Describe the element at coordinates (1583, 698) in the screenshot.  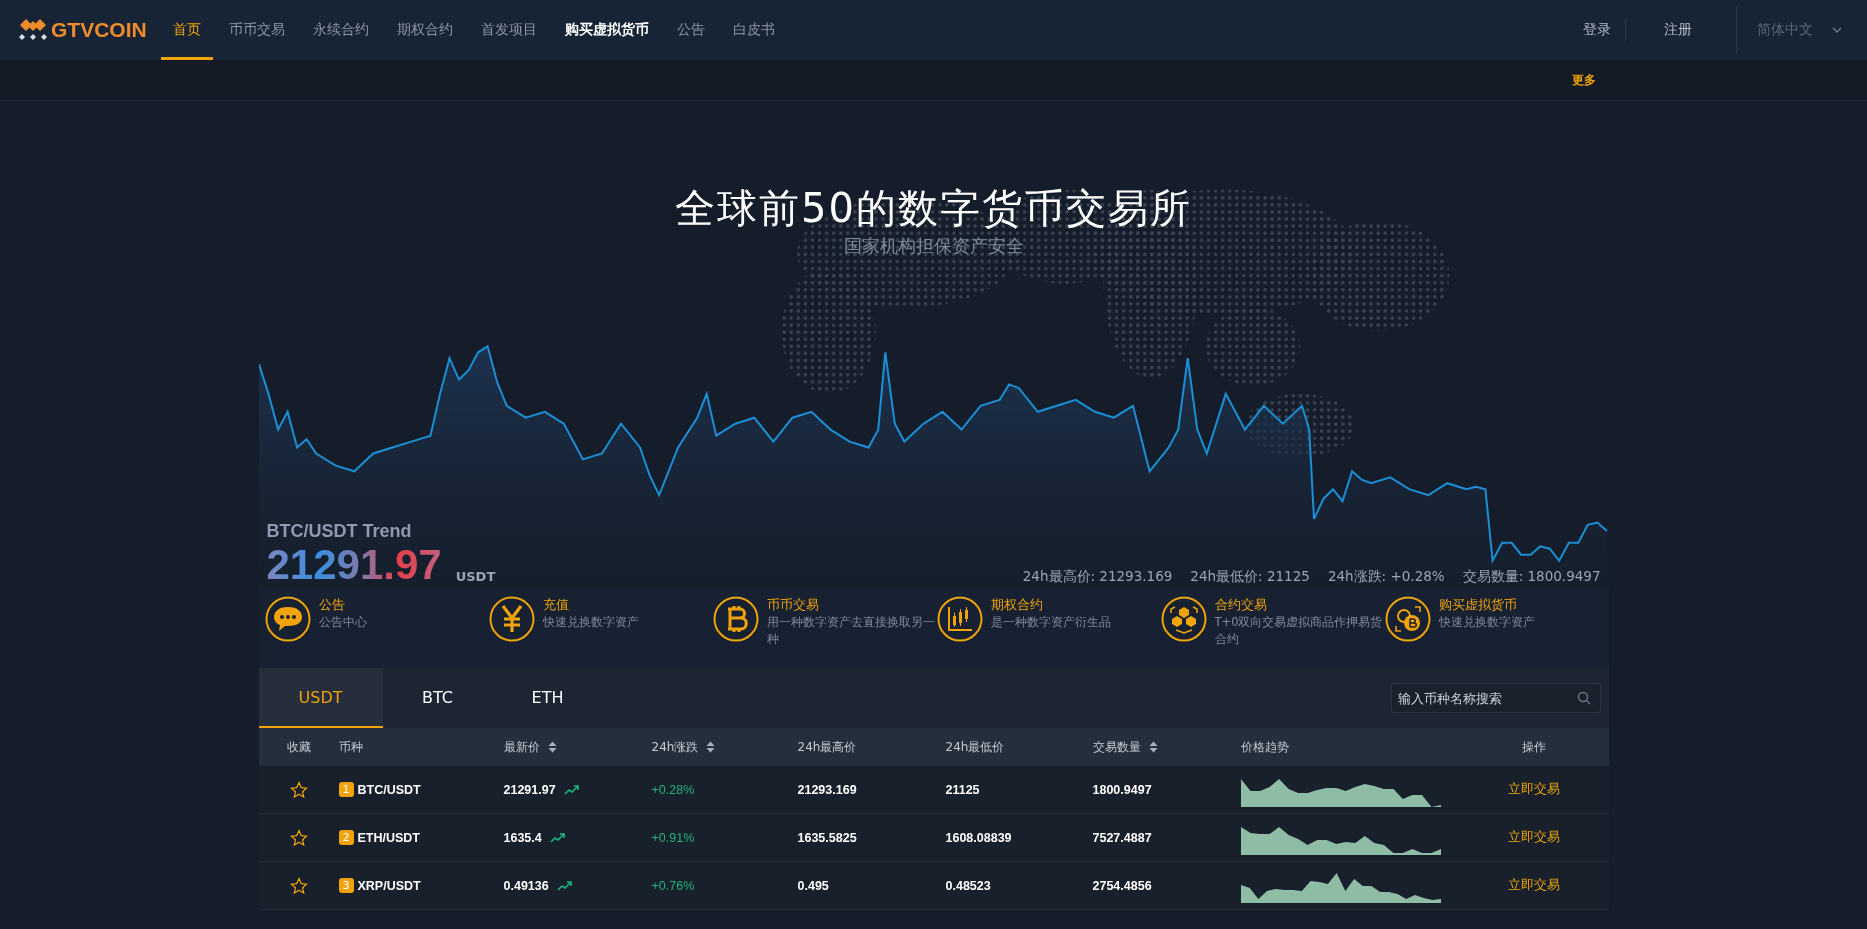
I see `search-icon` at that location.